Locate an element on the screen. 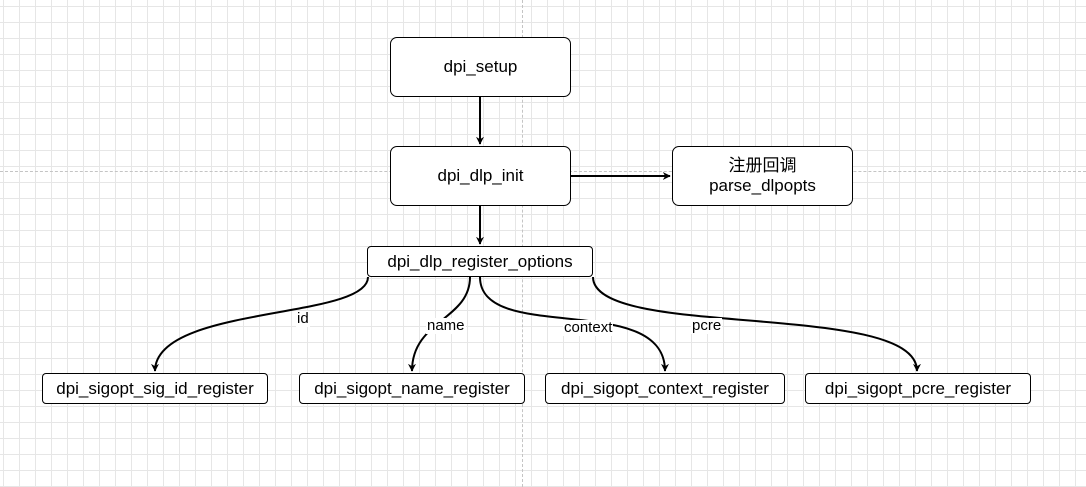 This screenshot has width=1086, height=487. node-label: dpi_sigopt_sig_id_register is located at coordinates (155, 388).